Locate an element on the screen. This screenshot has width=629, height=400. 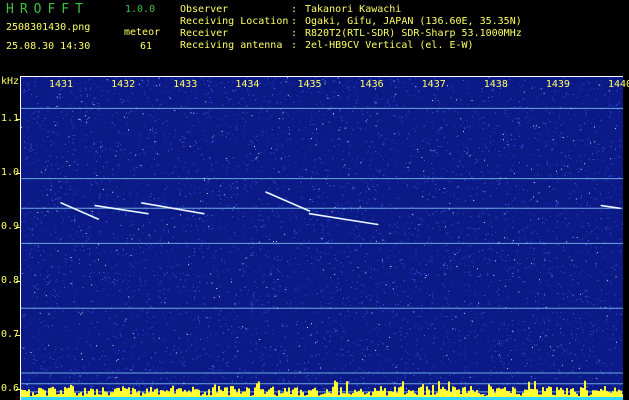
x-tick-label: 1431 is located at coordinates (61, 84).